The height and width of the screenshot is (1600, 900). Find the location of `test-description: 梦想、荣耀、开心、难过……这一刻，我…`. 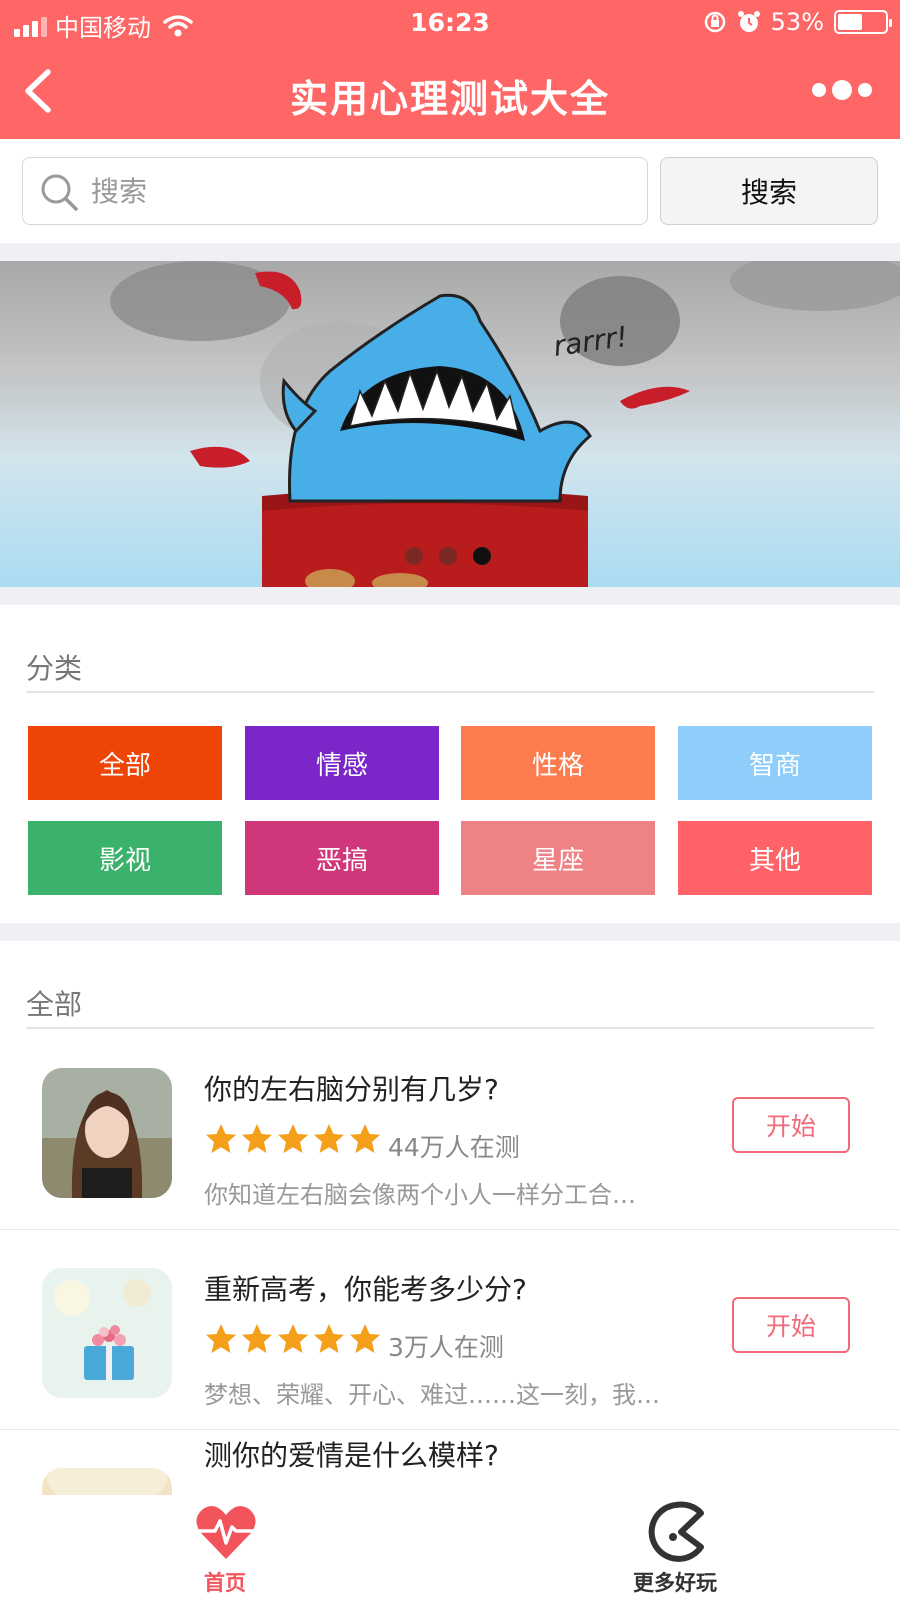

test-description: 梦想、荣耀、开心、难过……这一刻，我… is located at coordinates (432, 1395).